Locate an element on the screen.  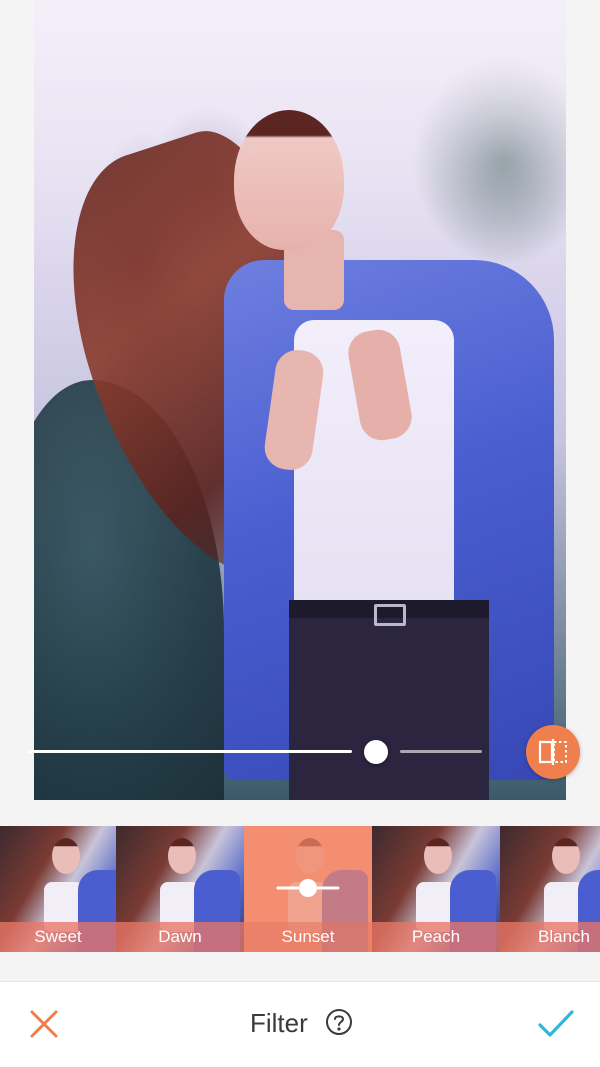
filter-peach: Peach is located at coordinates (436, 889).